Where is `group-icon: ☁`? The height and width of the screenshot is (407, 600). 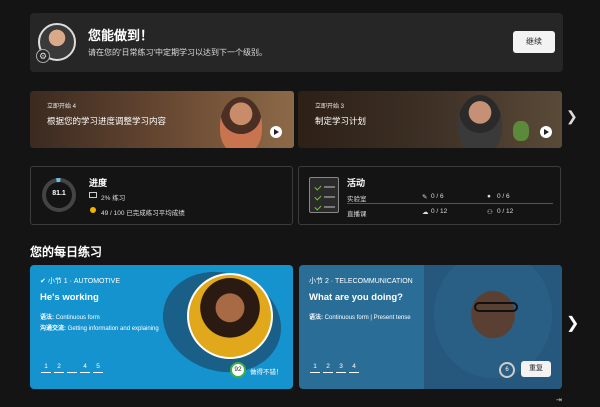 group-icon: ☁ is located at coordinates (425, 212).